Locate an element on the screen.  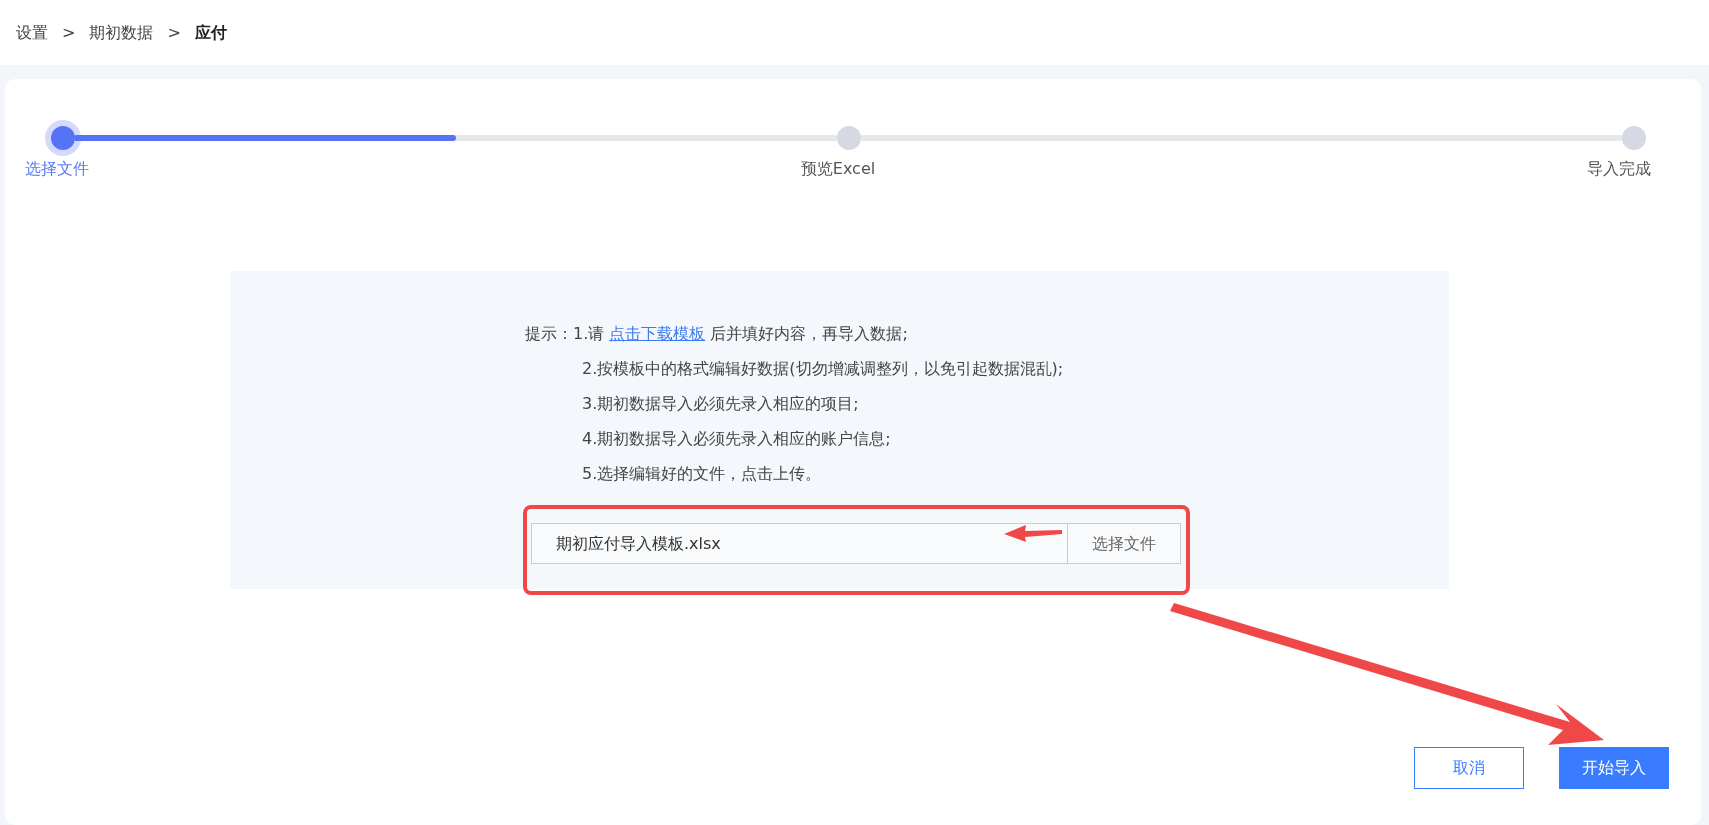
hint-text: 4.期初数据导入必须先录入相应的账户信息; is located at coordinates (736, 439).